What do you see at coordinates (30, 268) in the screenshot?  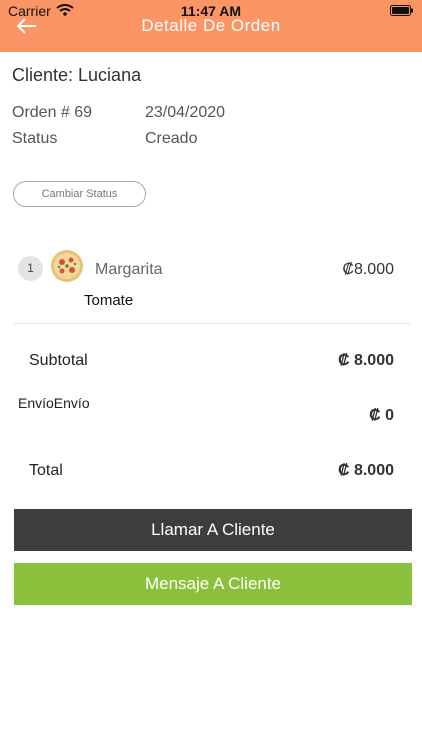 I see `item-quantity-badge: 1` at bounding box center [30, 268].